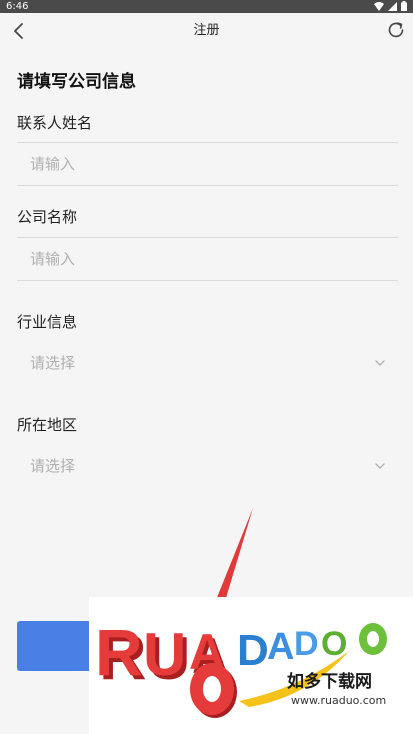 Image resolution: width=413 pixels, height=734 pixels. What do you see at coordinates (207, 259) in the screenshot?
I see `company-name-input` at bounding box center [207, 259].